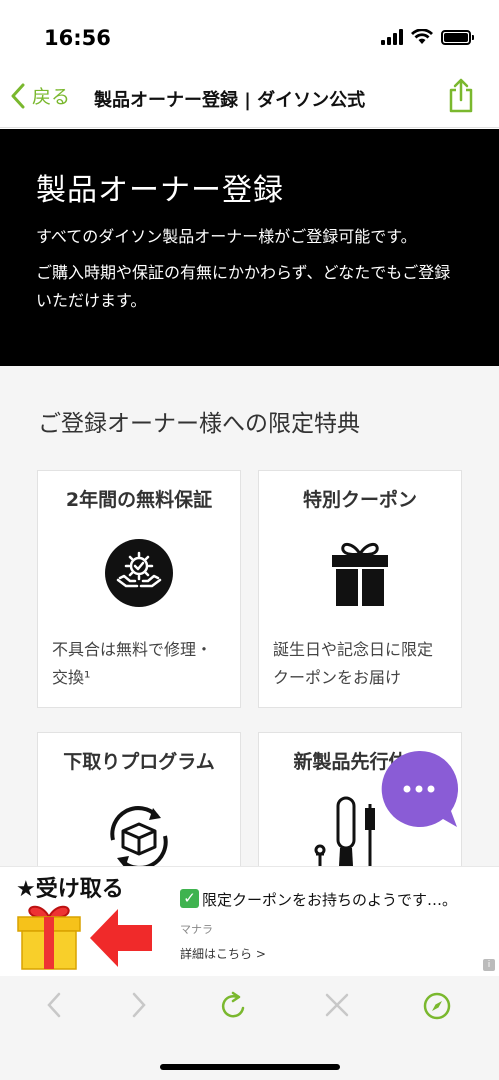 The width and height of the screenshot is (499, 1080). I want to click on back-nav-button, so click(54, 1007).